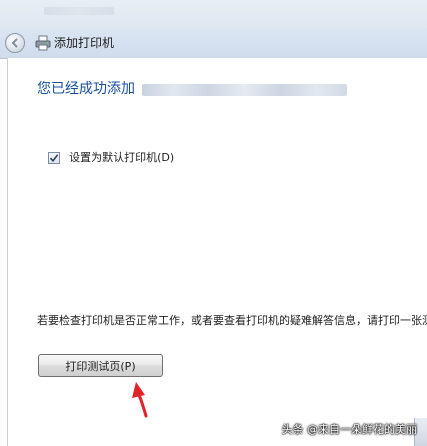  Describe the element at coordinates (122, 157) in the screenshot. I see `default-printer-label: 设置为默认打印机(D)` at that location.